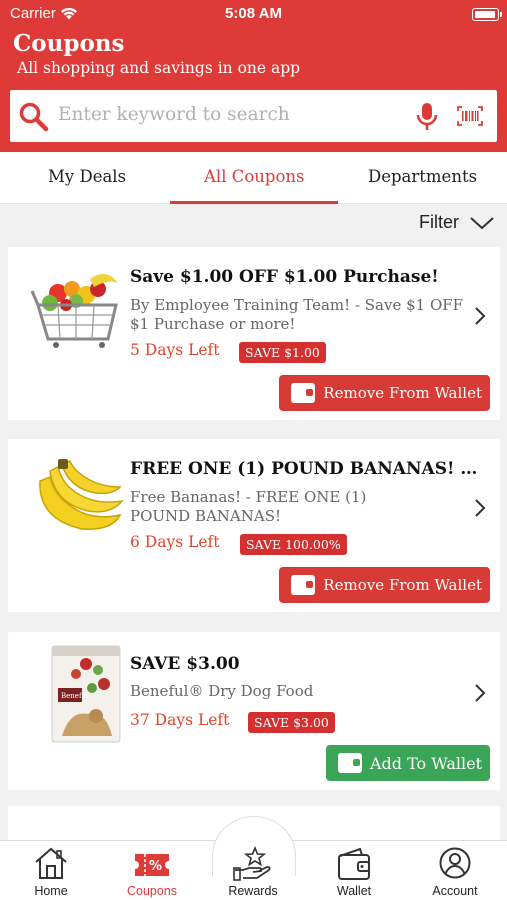 The width and height of the screenshot is (507, 900). What do you see at coordinates (222, 691) in the screenshot?
I see `coupon-description-line: Beneful® Dry Dog Food` at bounding box center [222, 691].